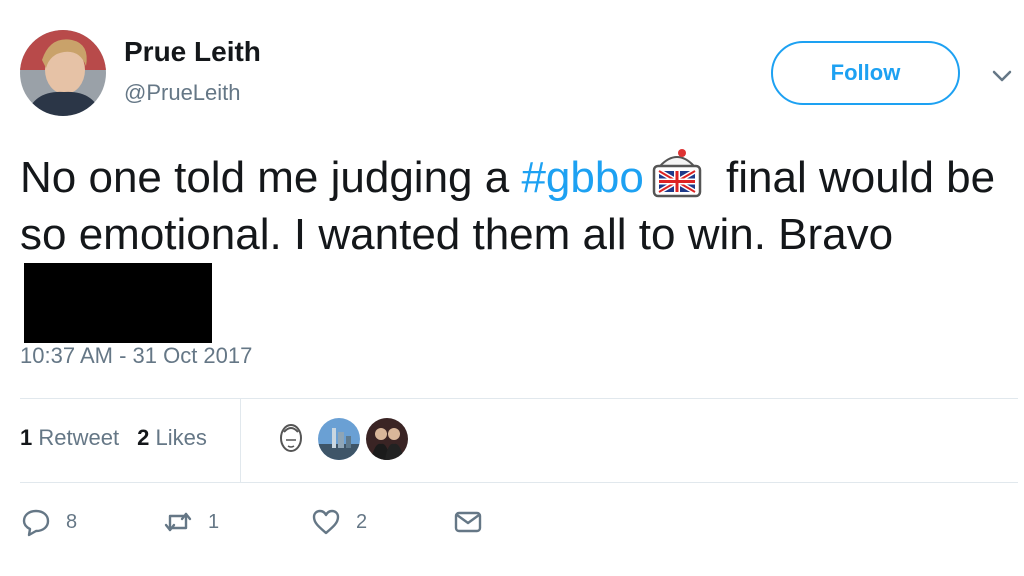 This screenshot has width=1024, height=576. I want to click on stats-divider, so click(240, 440).